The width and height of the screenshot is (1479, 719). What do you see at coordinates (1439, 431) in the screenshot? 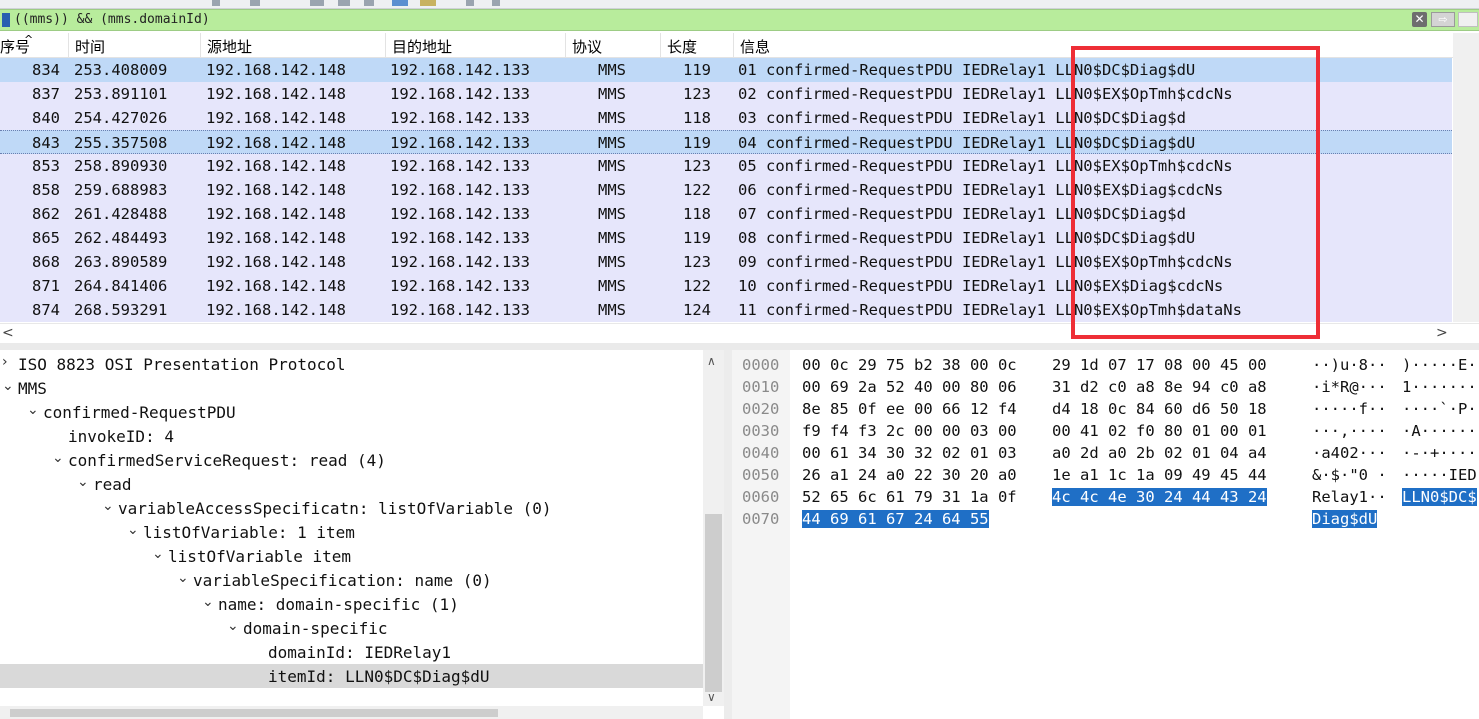
I see `ascii-bytes: ·A······` at bounding box center [1439, 431].